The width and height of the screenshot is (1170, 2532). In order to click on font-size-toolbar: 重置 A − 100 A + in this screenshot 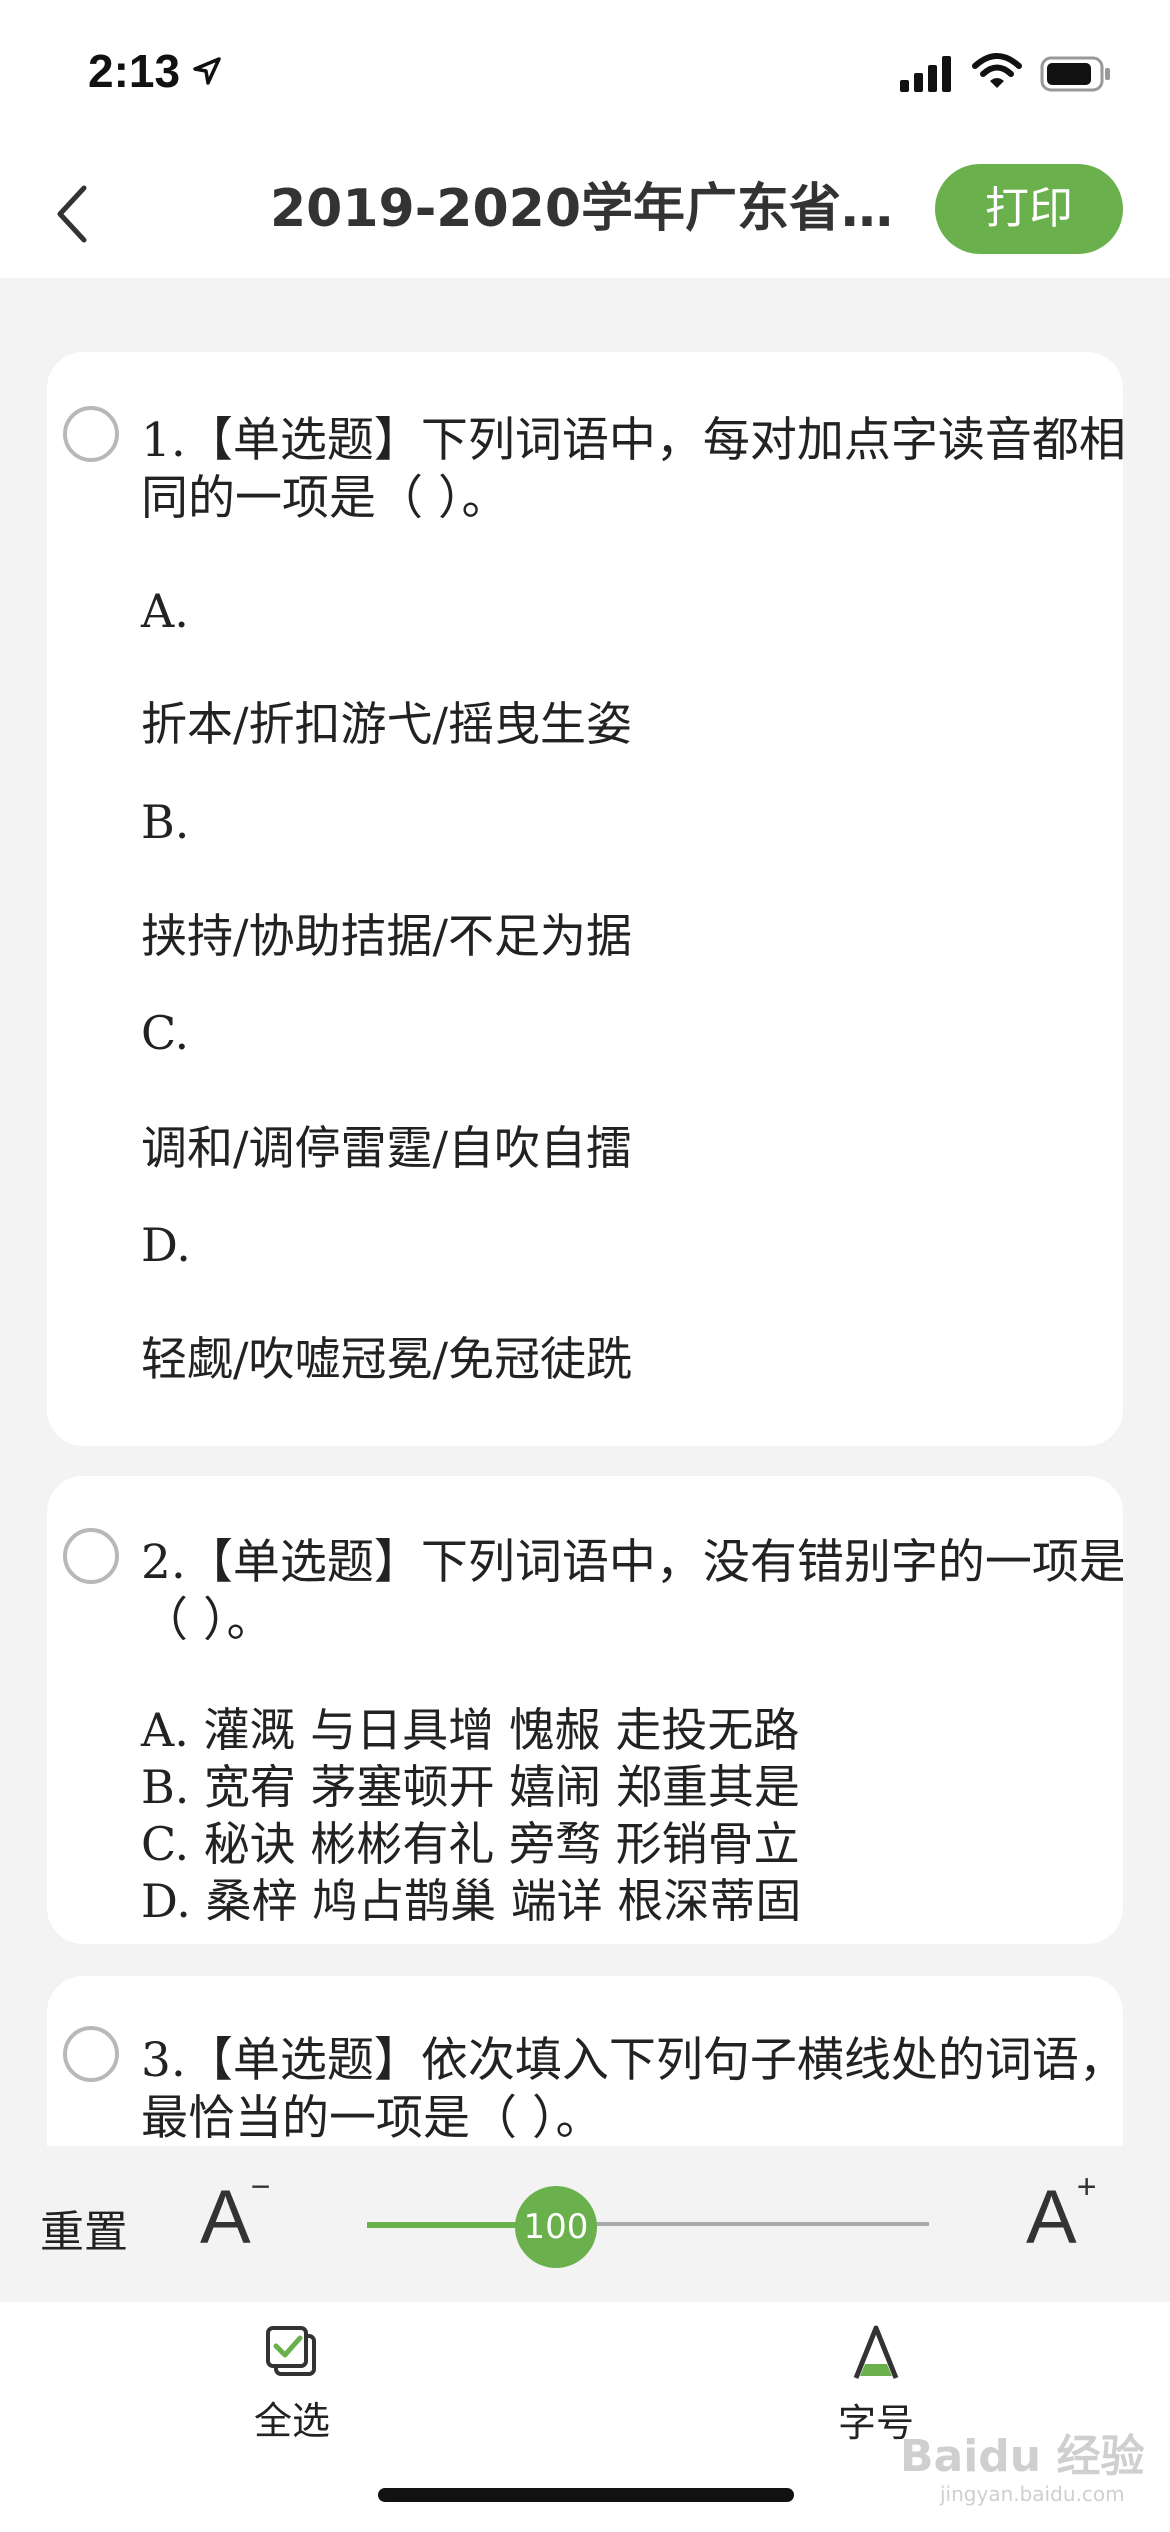, I will do `click(585, 2224)`.